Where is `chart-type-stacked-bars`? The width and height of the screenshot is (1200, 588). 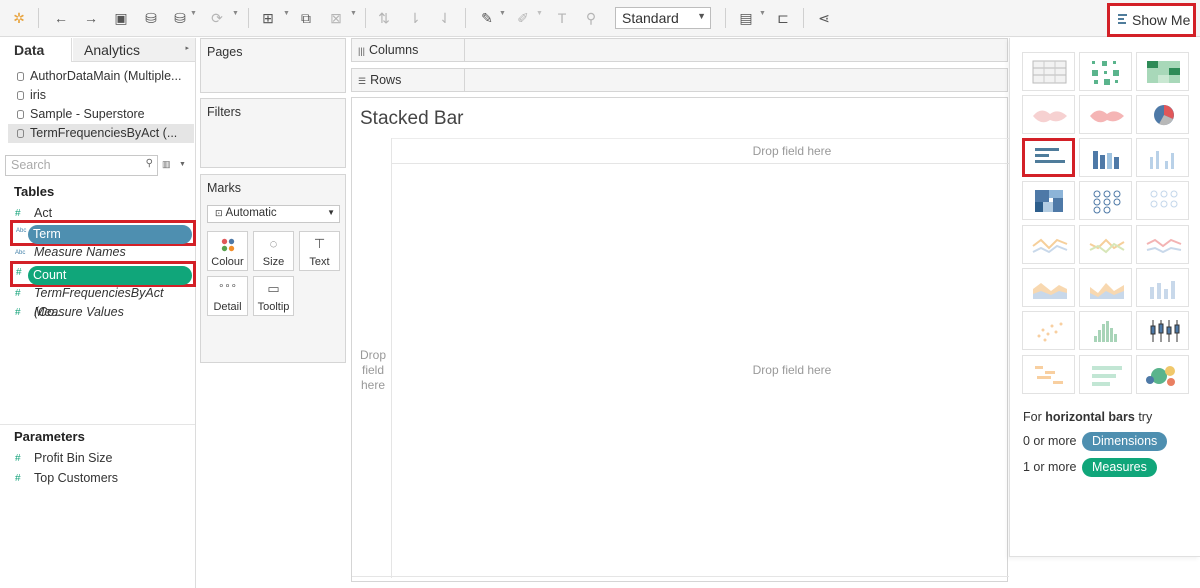 chart-type-stacked-bars is located at coordinates (1105, 157).